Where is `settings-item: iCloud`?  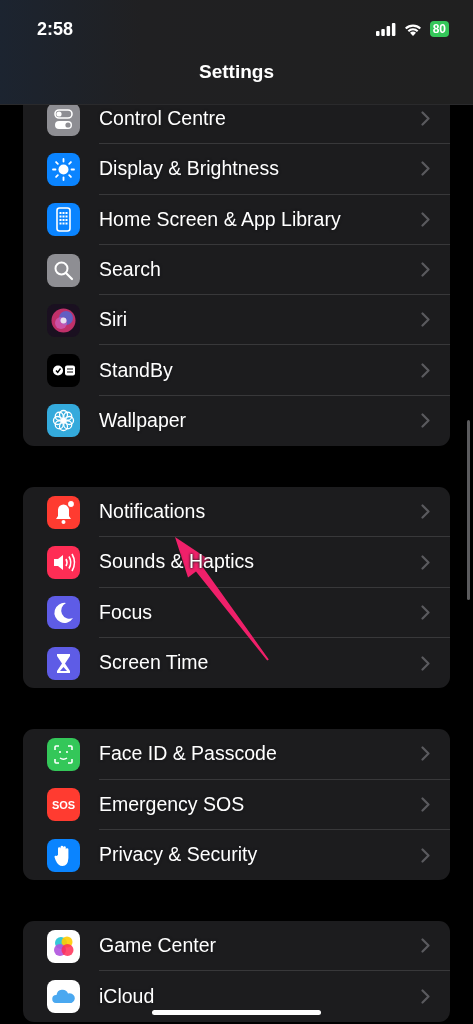 settings-item: iCloud is located at coordinates (127, 996).